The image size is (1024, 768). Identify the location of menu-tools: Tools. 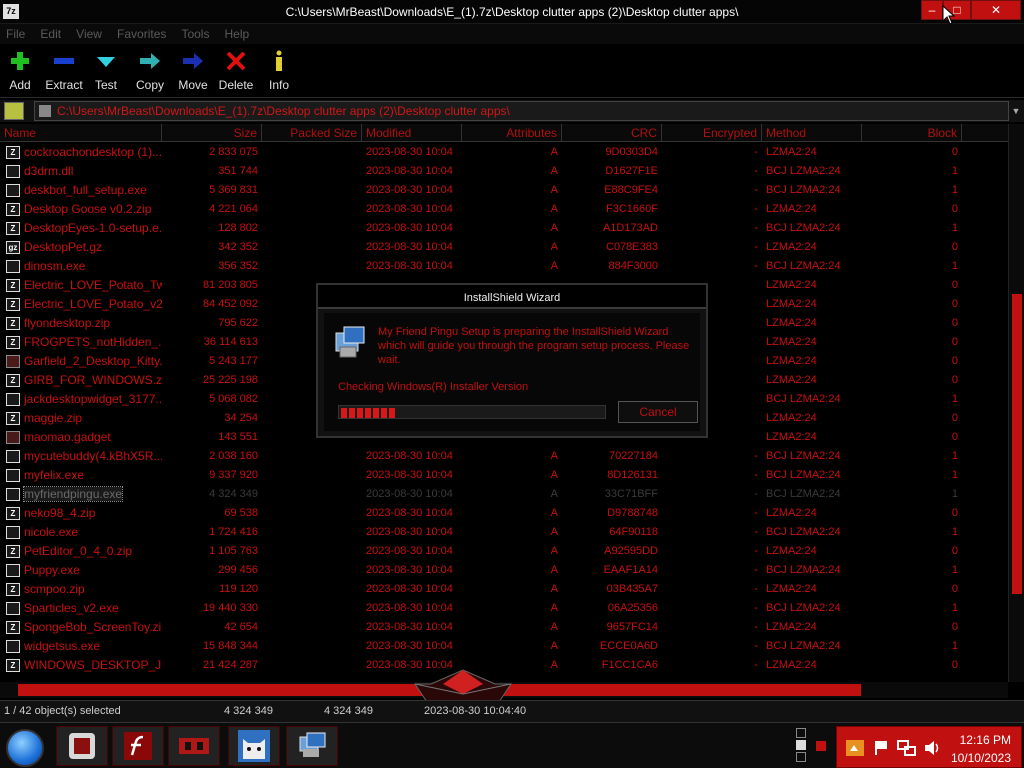
(195, 32).